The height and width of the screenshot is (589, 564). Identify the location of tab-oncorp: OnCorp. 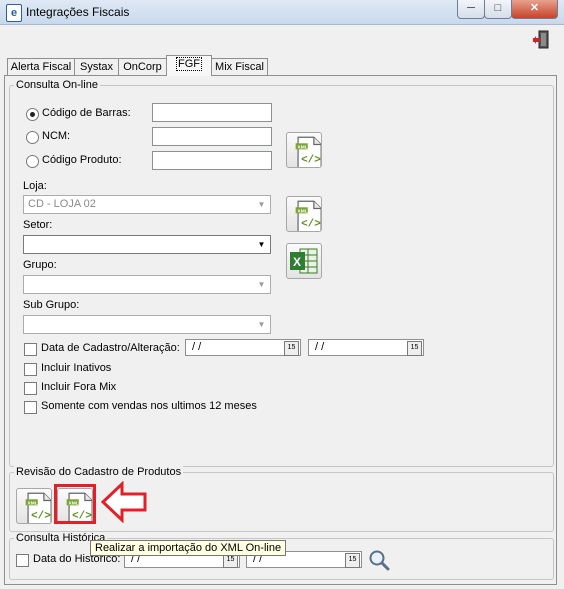
(142, 67).